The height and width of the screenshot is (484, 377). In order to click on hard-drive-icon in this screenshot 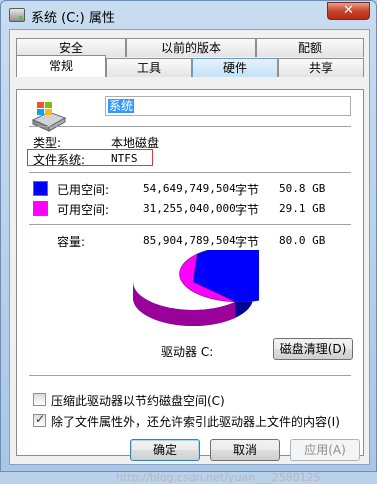, I will do `click(49, 117)`.